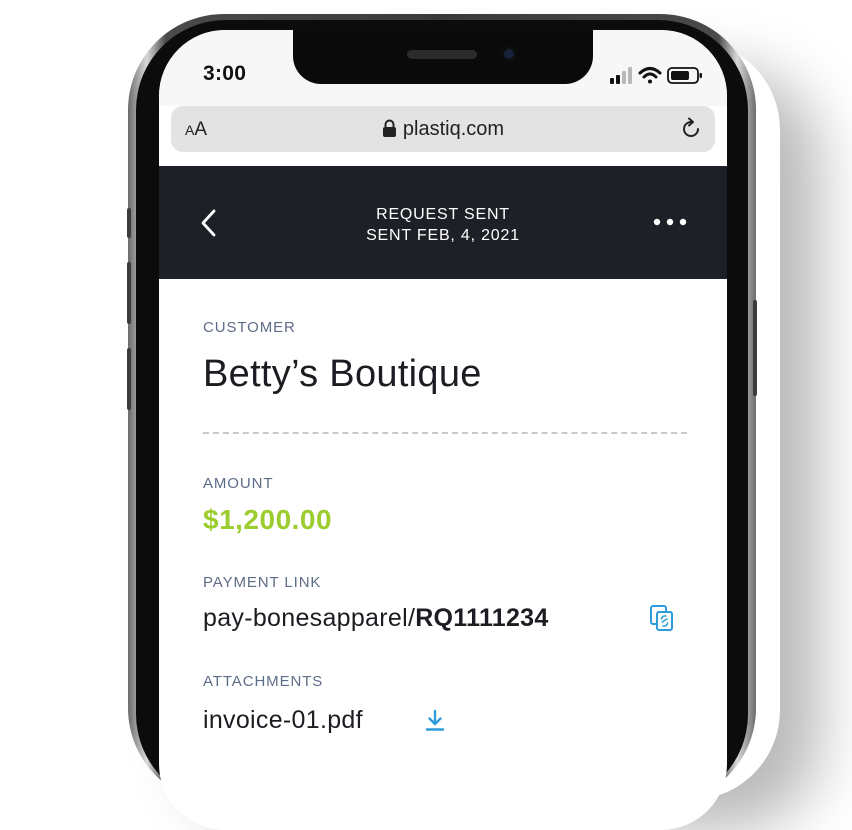 The height and width of the screenshot is (830, 852). What do you see at coordinates (443, 225) in the screenshot?
I see `header-title: REQUEST SENT SENT FEB, 4, 2021` at bounding box center [443, 225].